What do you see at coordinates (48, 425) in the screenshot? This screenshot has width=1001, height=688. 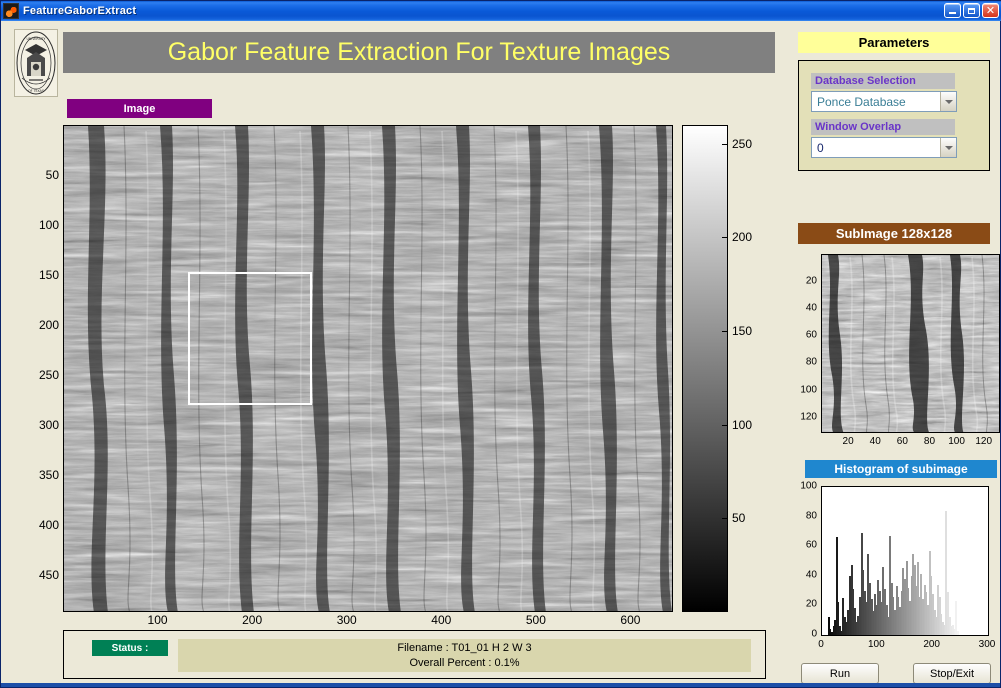 I see `y-axis-tick: 300` at bounding box center [48, 425].